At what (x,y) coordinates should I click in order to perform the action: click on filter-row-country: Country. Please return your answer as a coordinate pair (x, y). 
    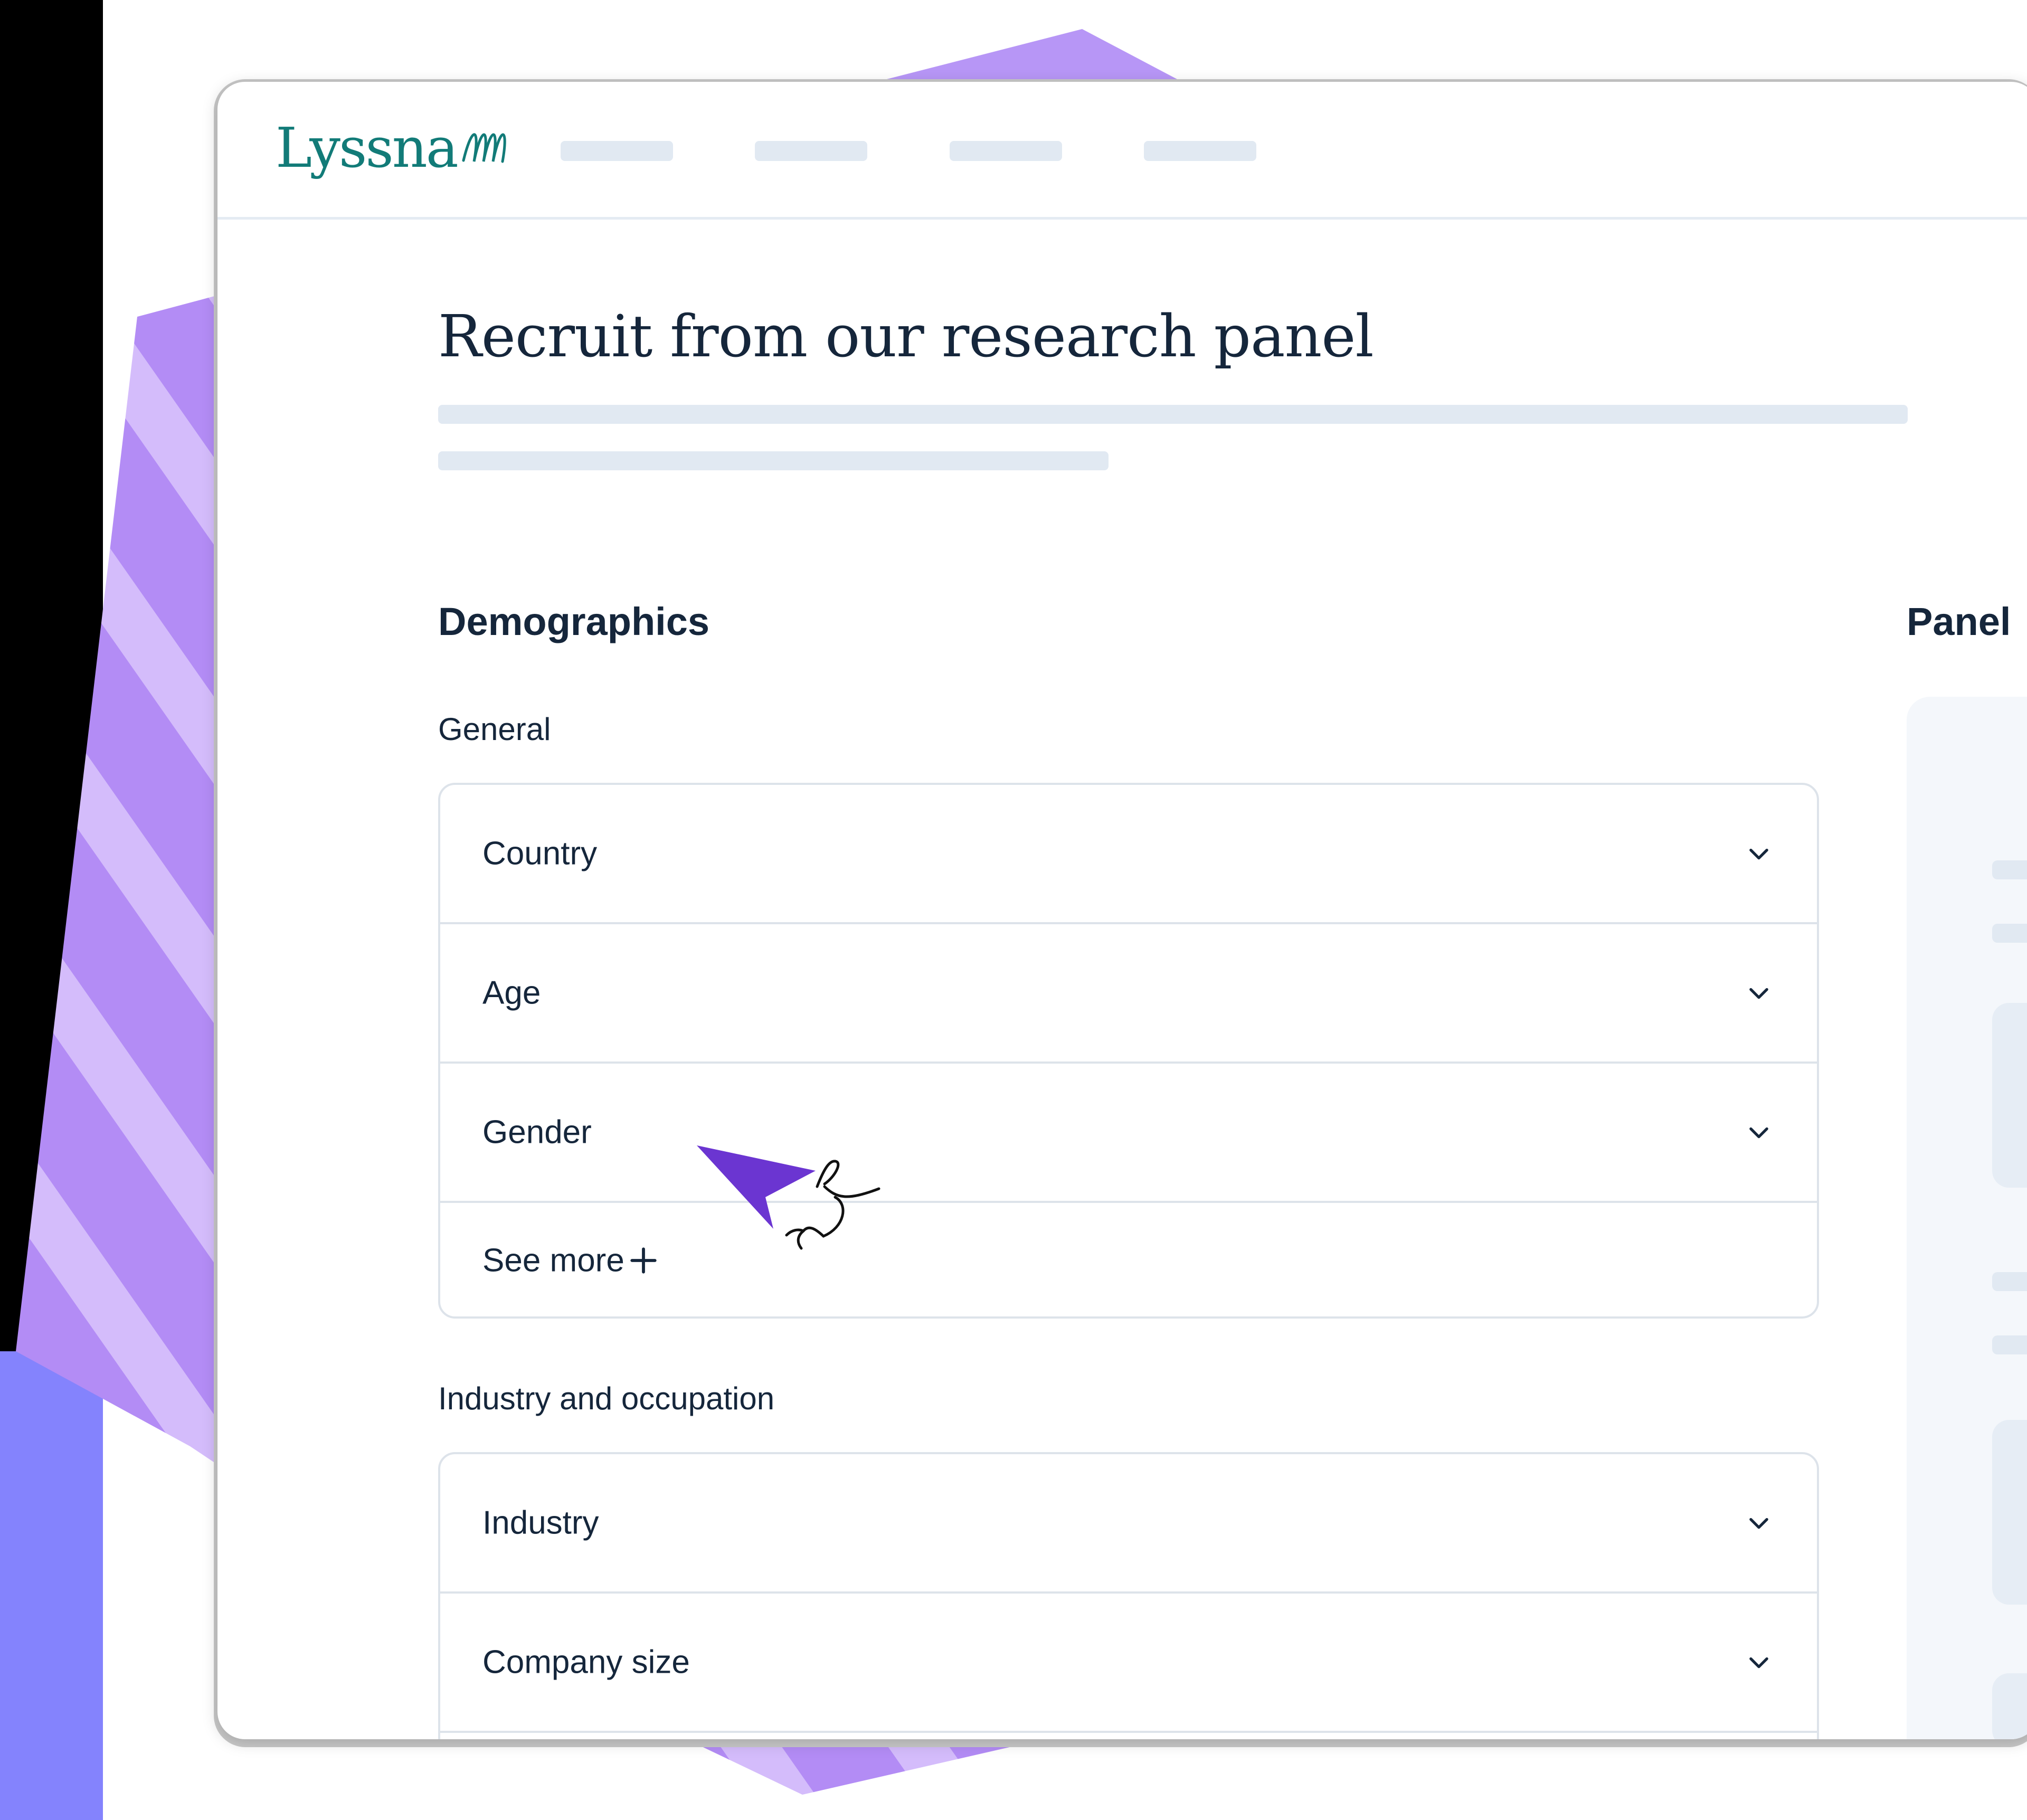
    Looking at the image, I should click on (1128, 854).